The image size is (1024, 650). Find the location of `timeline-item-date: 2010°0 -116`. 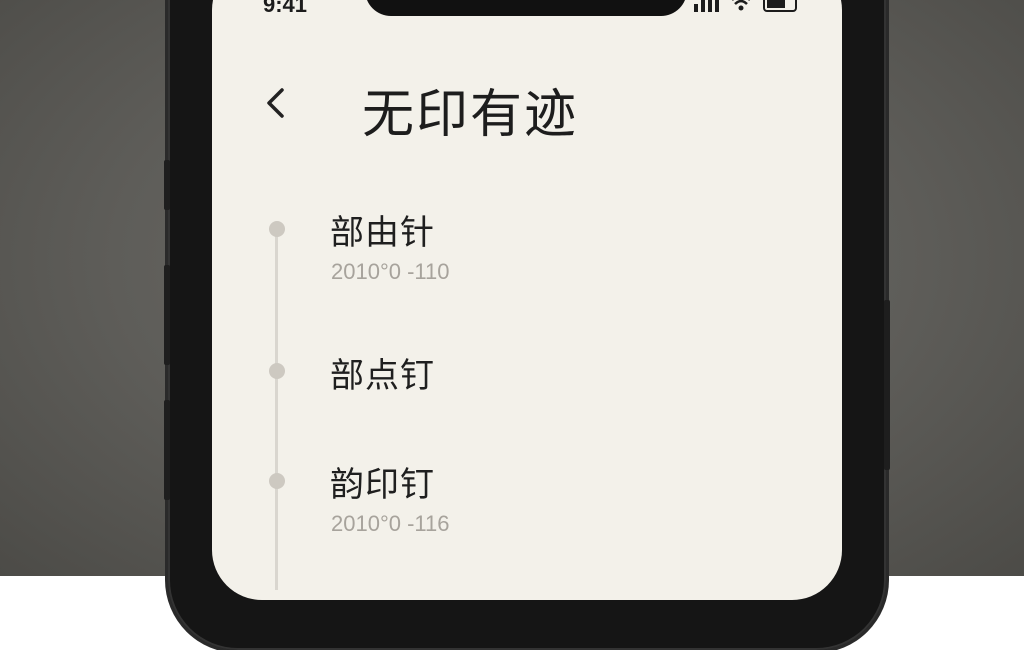

timeline-item-date: 2010°0 -116 is located at coordinates (390, 523).